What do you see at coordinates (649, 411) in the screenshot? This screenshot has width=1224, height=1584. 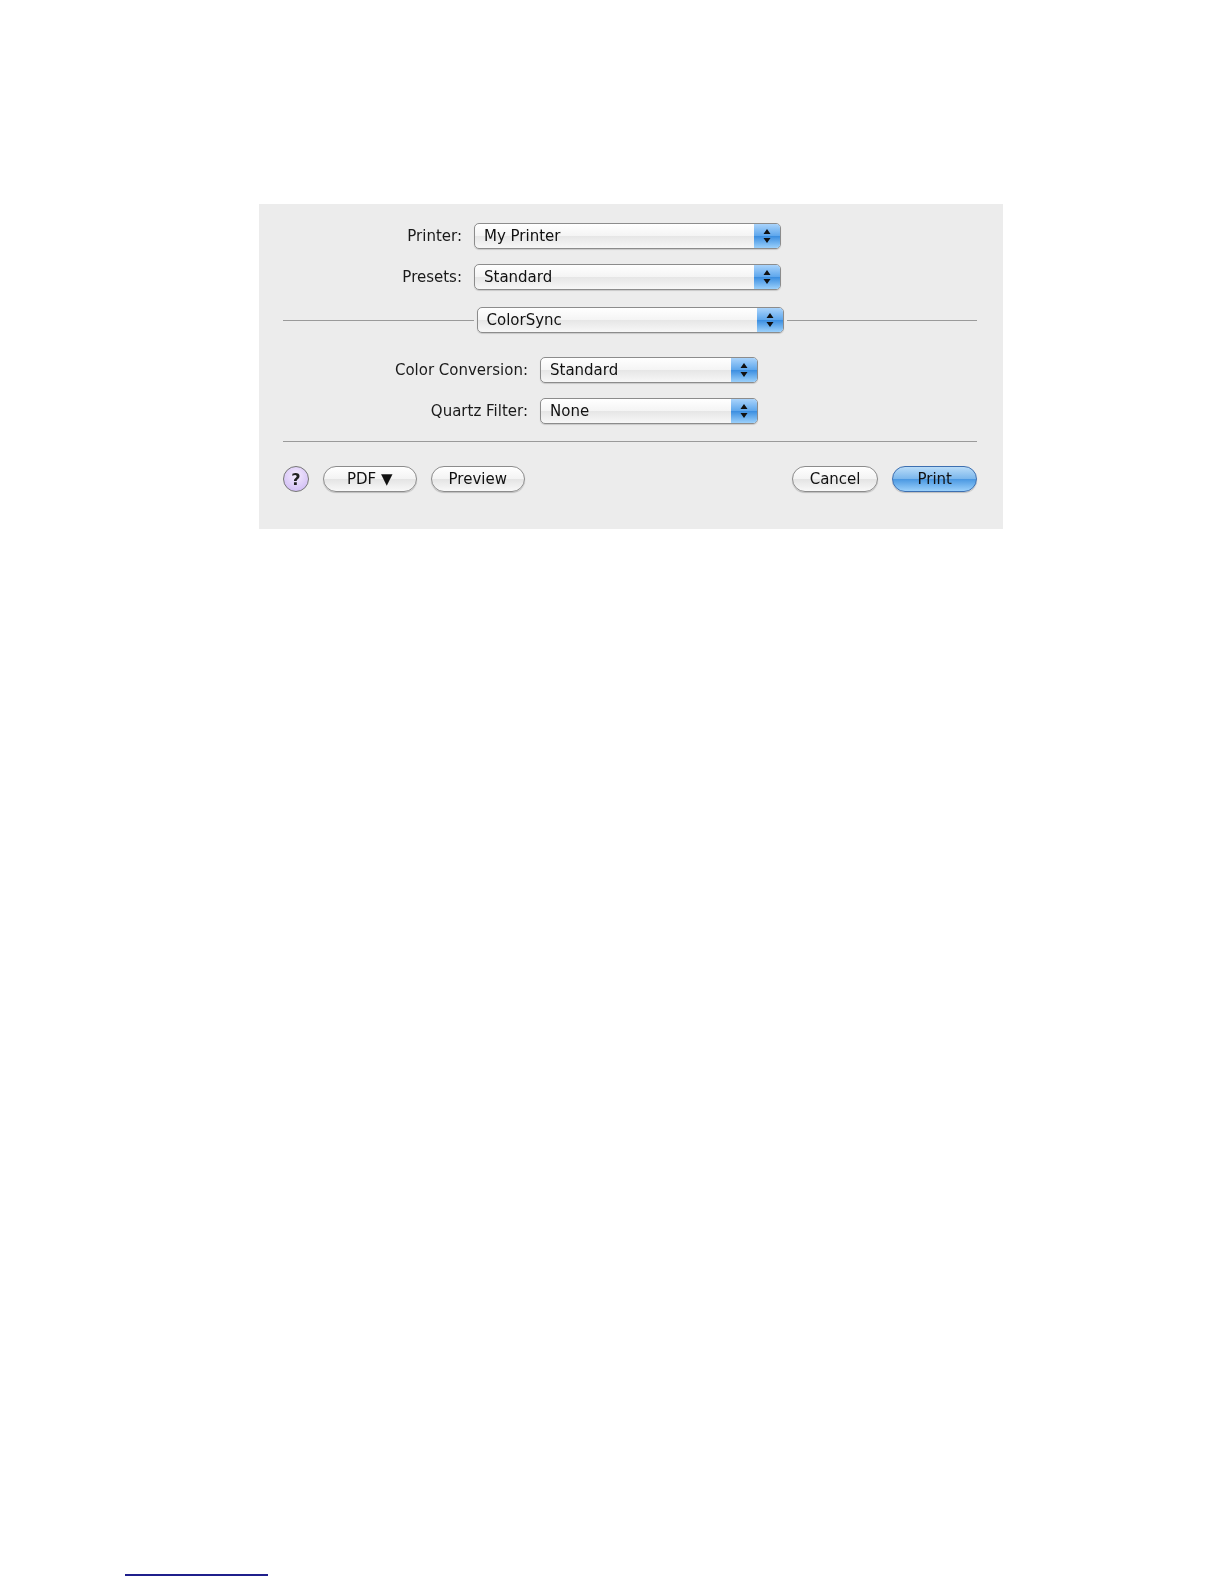 I see `popup-menu: None` at bounding box center [649, 411].